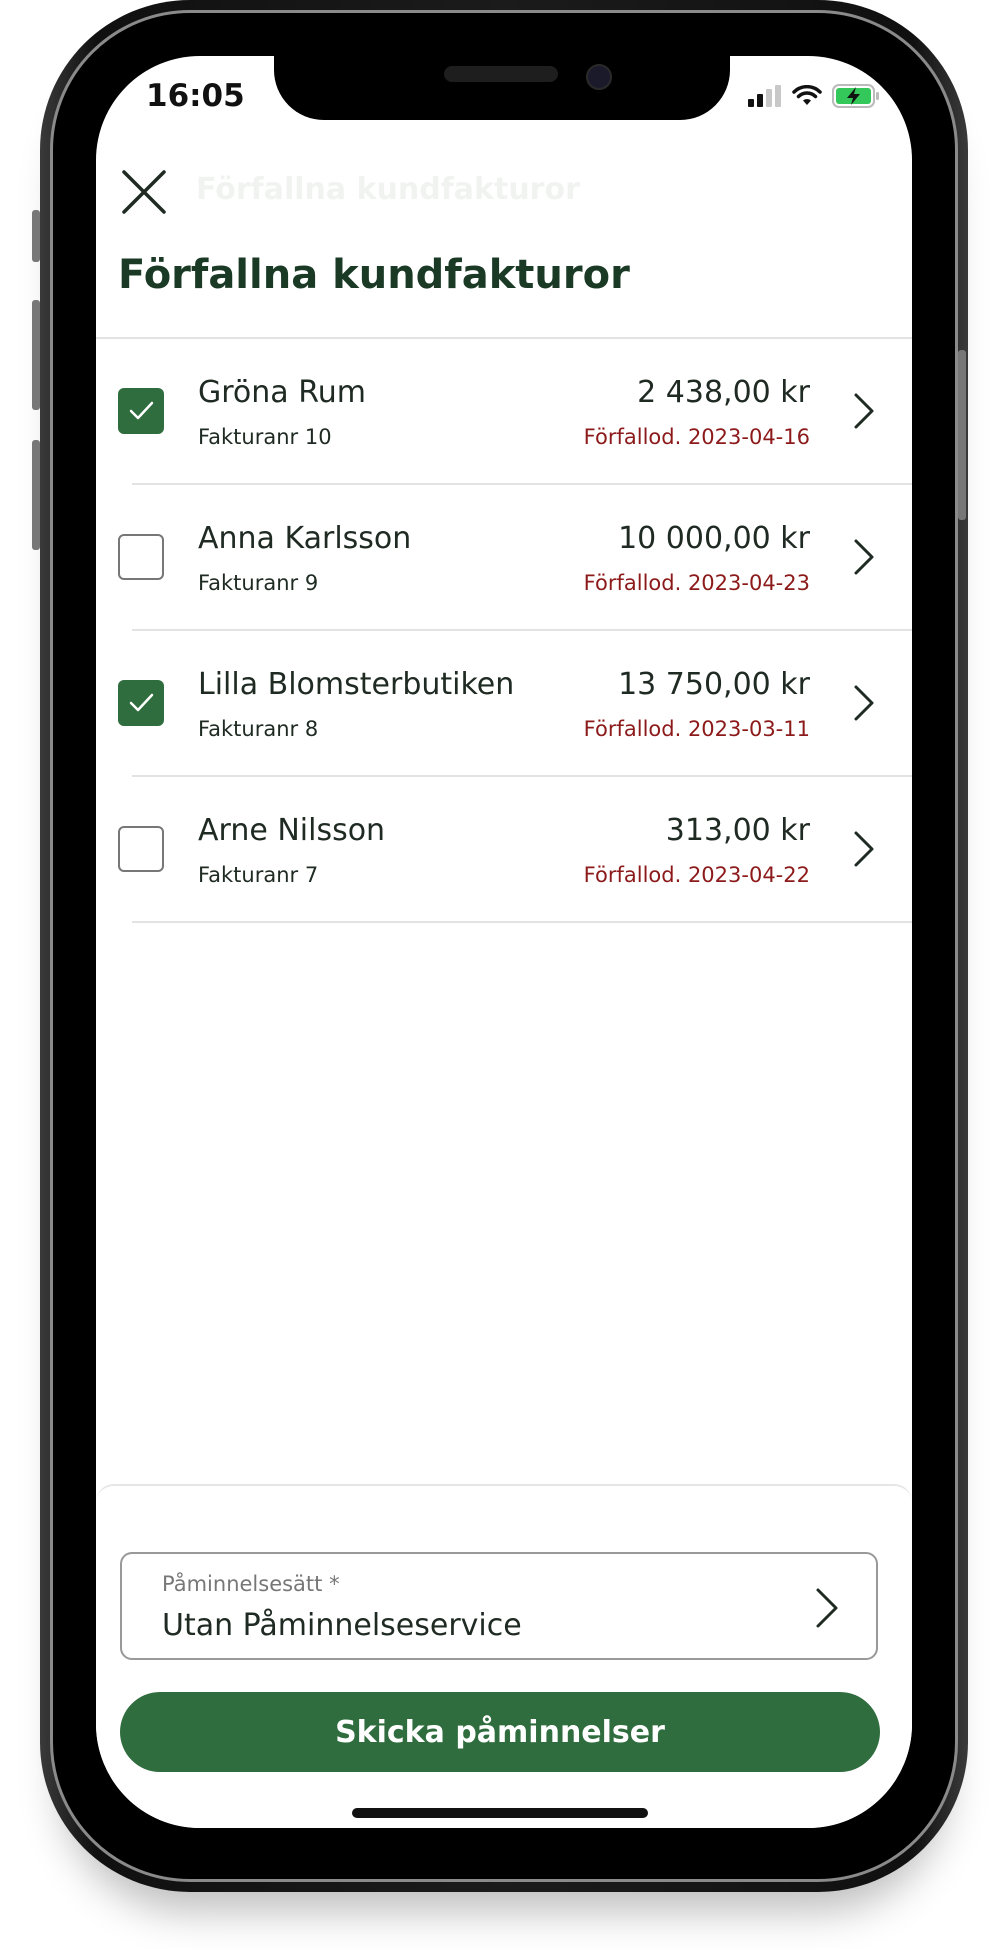 The image size is (998, 1948). I want to click on notch, so click(502, 88).